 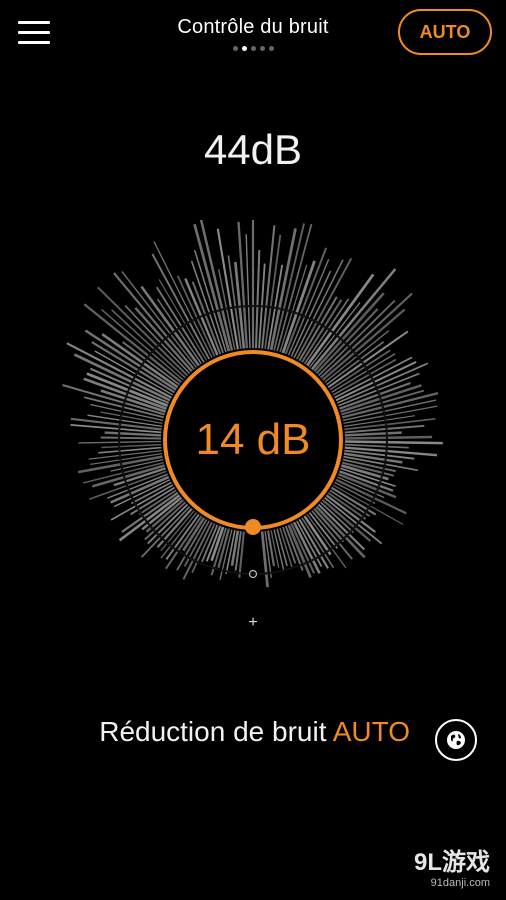 I want to click on watermark: 9L游戏 91danji.com, so click(x=452, y=870).